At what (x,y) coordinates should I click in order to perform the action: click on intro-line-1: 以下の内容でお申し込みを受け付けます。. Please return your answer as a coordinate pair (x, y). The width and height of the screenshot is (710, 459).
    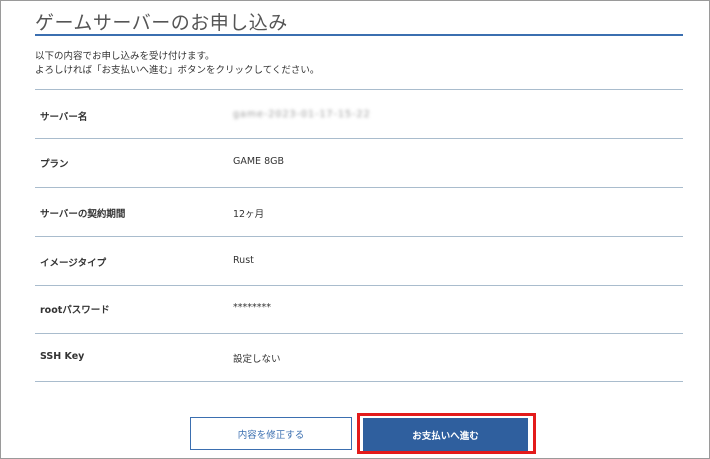
    Looking at the image, I should click on (125, 56).